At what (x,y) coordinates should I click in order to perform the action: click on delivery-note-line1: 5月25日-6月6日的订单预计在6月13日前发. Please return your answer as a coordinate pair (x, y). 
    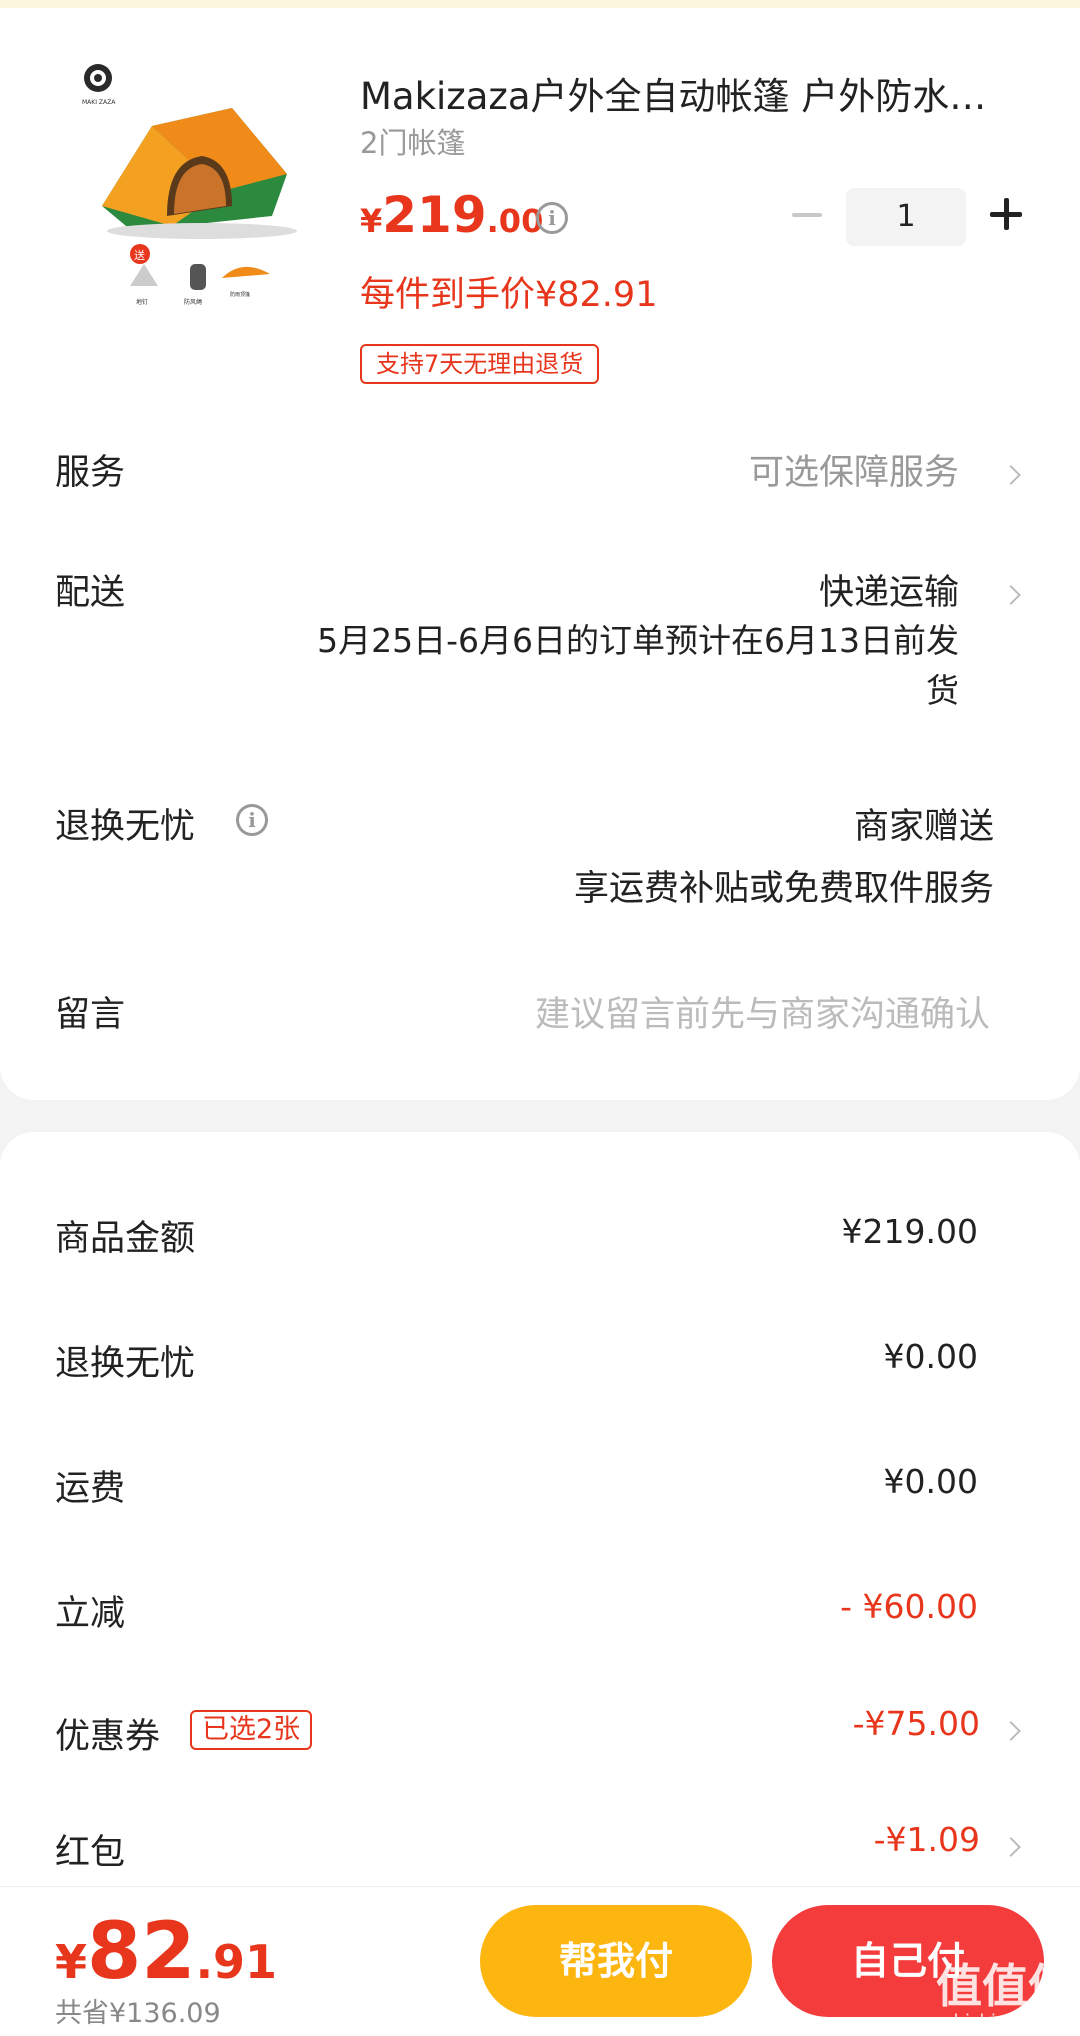
    Looking at the image, I should click on (638, 640).